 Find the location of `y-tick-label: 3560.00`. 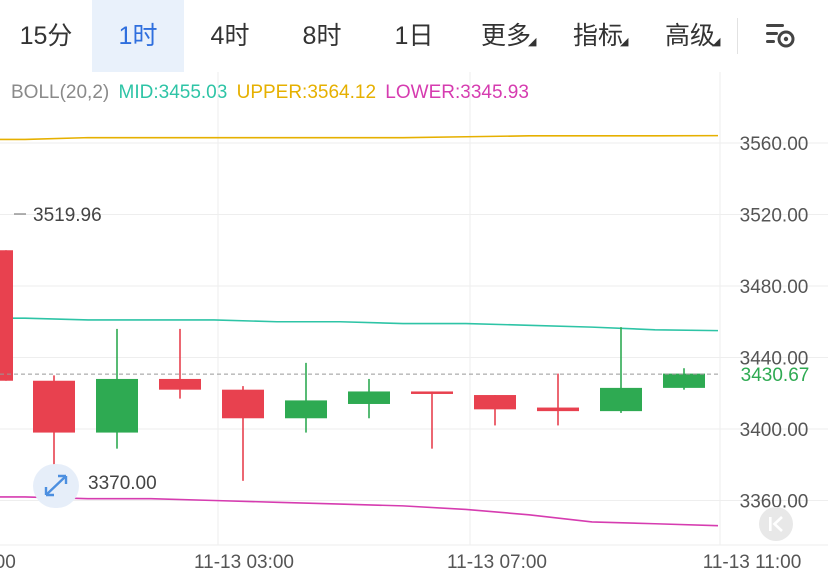

y-tick-label: 3560.00 is located at coordinates (774, 144).